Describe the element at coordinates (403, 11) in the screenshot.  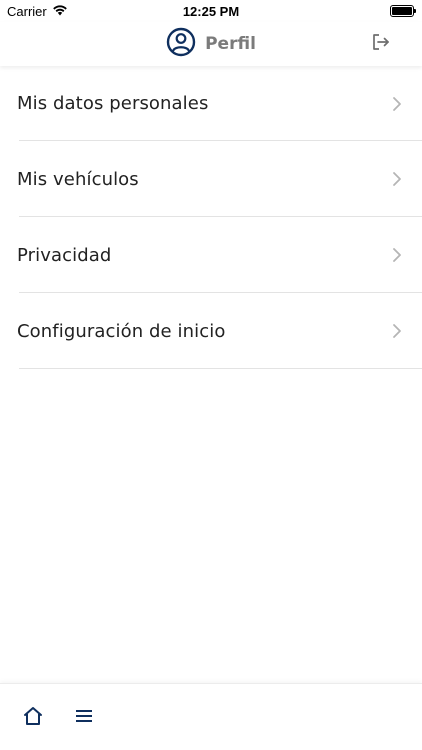
I see `battery-icon` at that location.